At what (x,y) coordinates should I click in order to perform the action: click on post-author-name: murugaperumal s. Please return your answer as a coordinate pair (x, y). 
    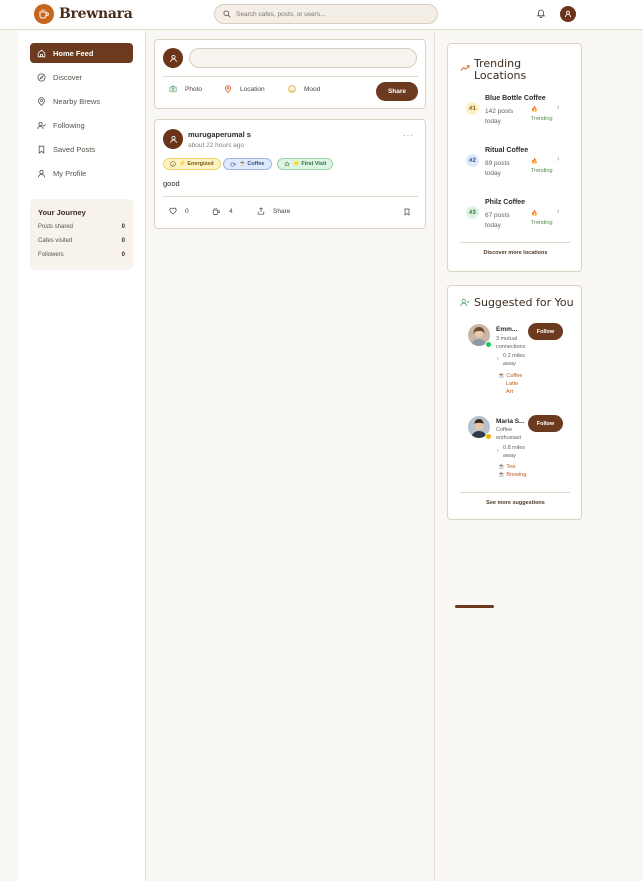
    Looking at the image, I should click on (219, 134).